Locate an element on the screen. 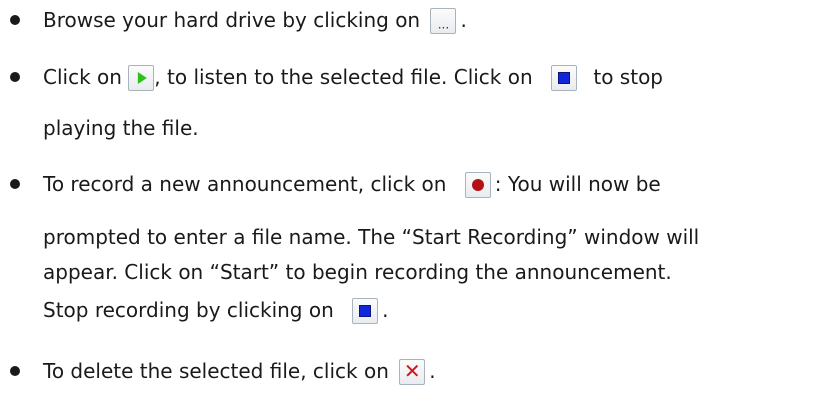 Image resolution: width=832 pixels, height=406 pixels. play-button is located at coordinates (141, 78).